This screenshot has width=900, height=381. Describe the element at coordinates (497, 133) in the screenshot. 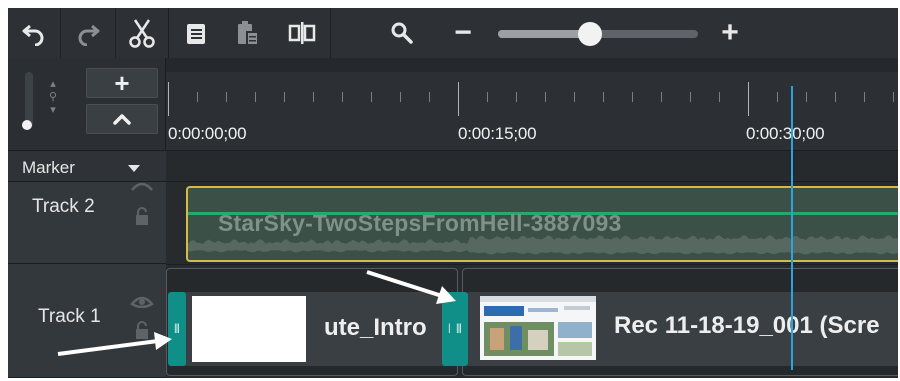

I see `timecode-label: 0:00:15;00` at that location.